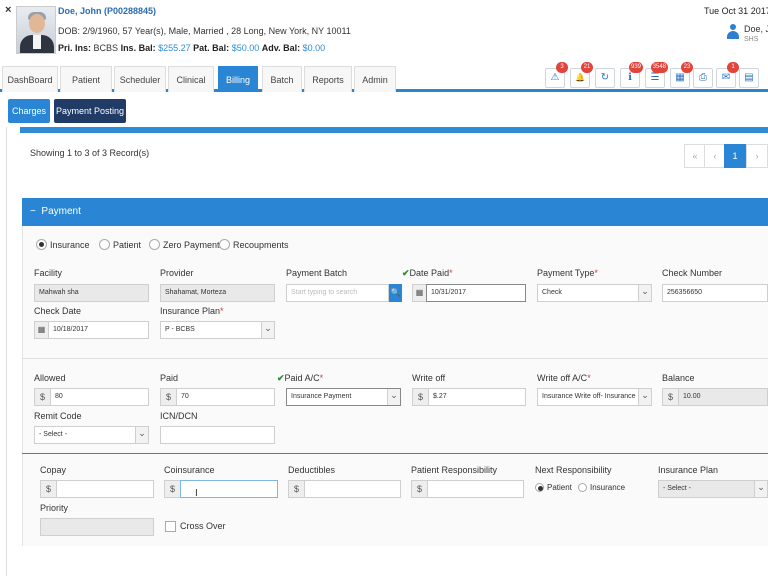 This screenshot has height=576, width=768. What do you see at coordinates (184, 244) in the screenshot?
I see `radio-zero-payment: Zero Payment` at bounding box center [184, 244].